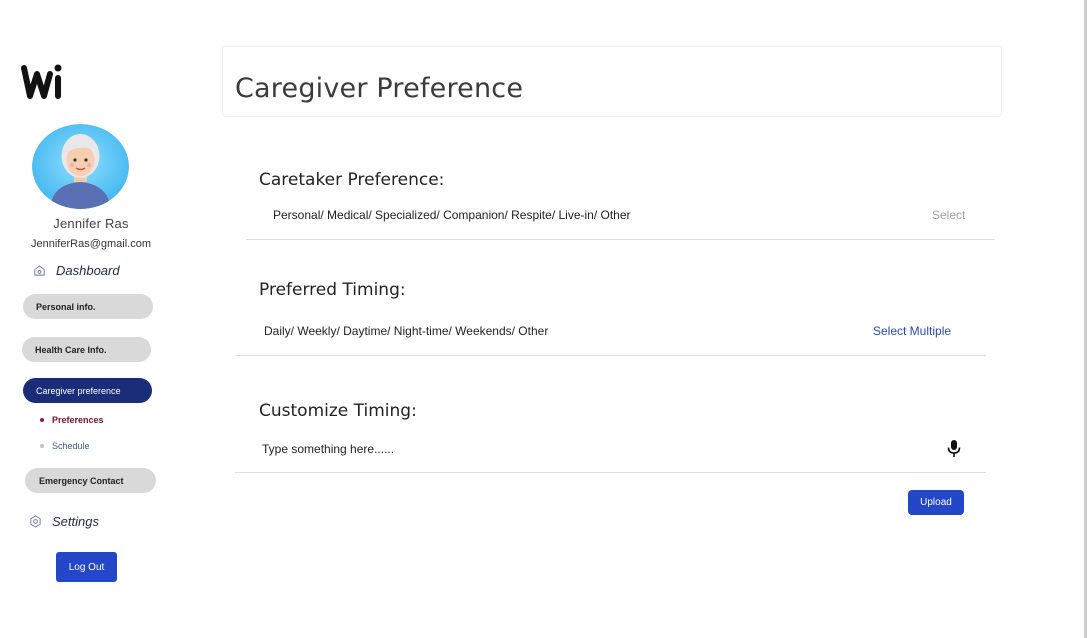 This screenshot has height=638, width=1087. I want to click on sidebar-item-emergency-contact: Emergency Contact, so click(90, 480).